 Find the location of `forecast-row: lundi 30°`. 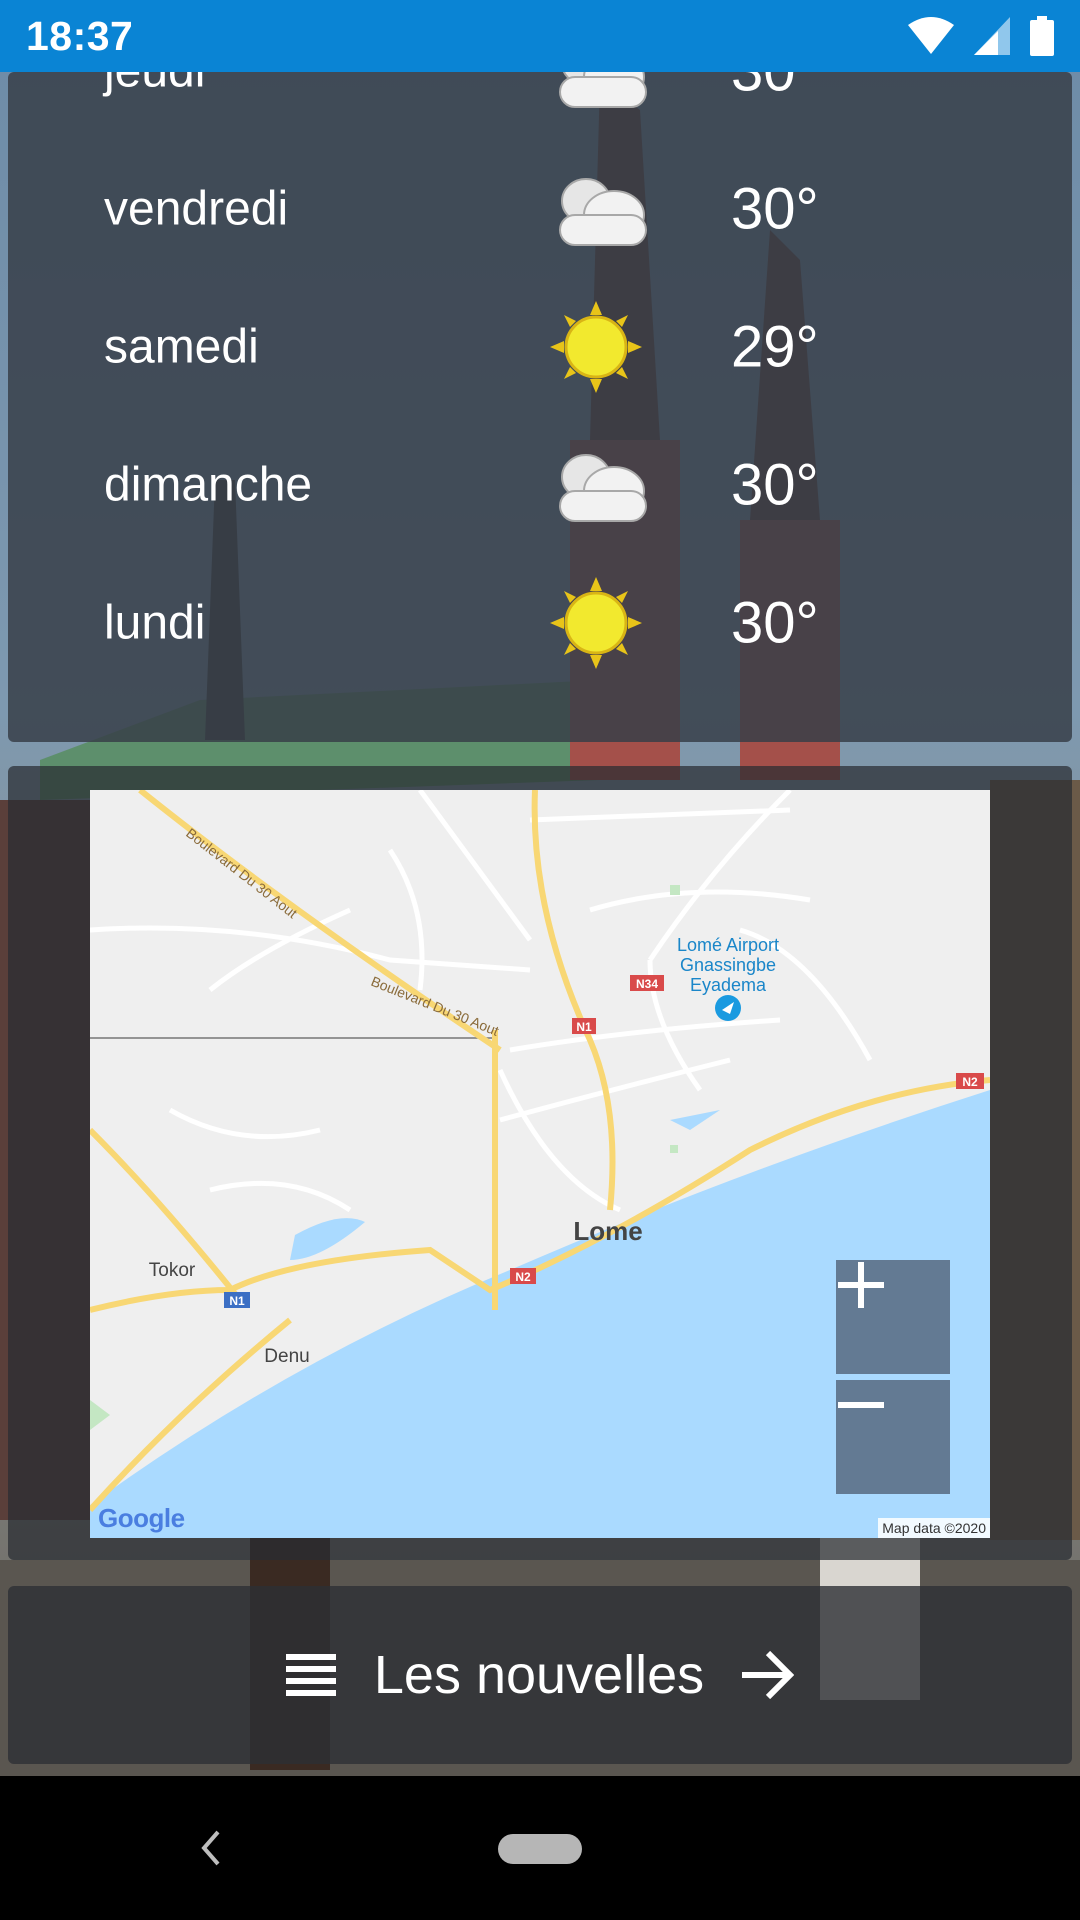

forecast-row: lundi 30° is located at coordinates (540, 623).